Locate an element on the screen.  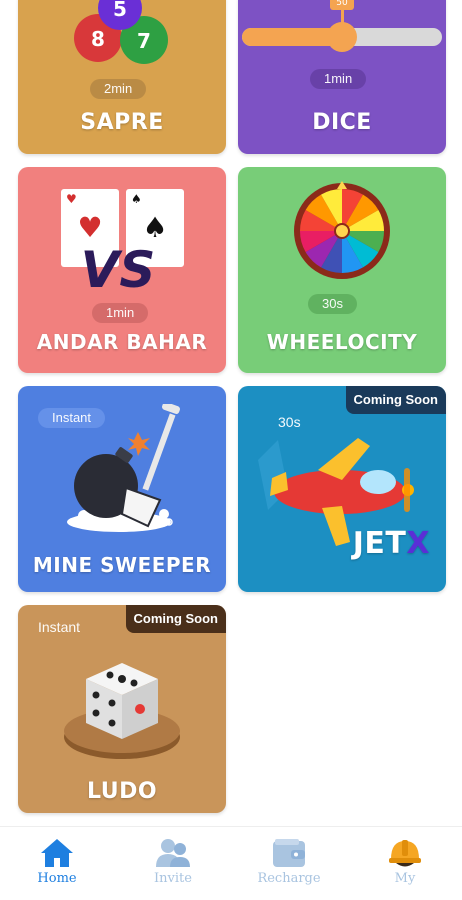
x-text: X is located at coordinates (418, 543).